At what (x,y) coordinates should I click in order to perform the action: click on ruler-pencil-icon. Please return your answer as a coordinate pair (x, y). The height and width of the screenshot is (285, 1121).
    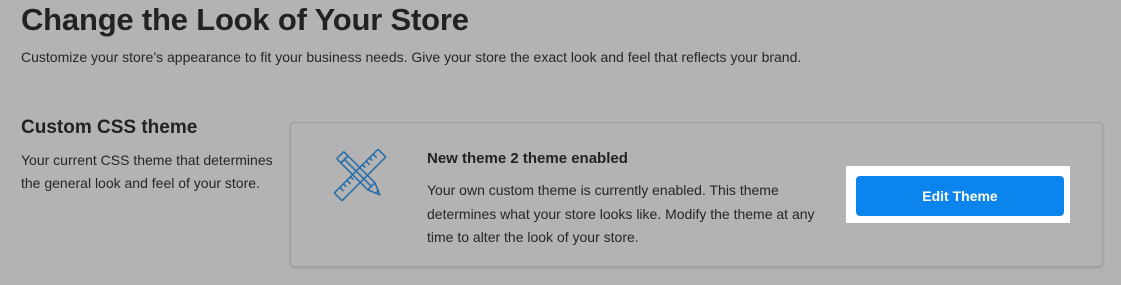
    Looking at the image, I should click on (360, 175).